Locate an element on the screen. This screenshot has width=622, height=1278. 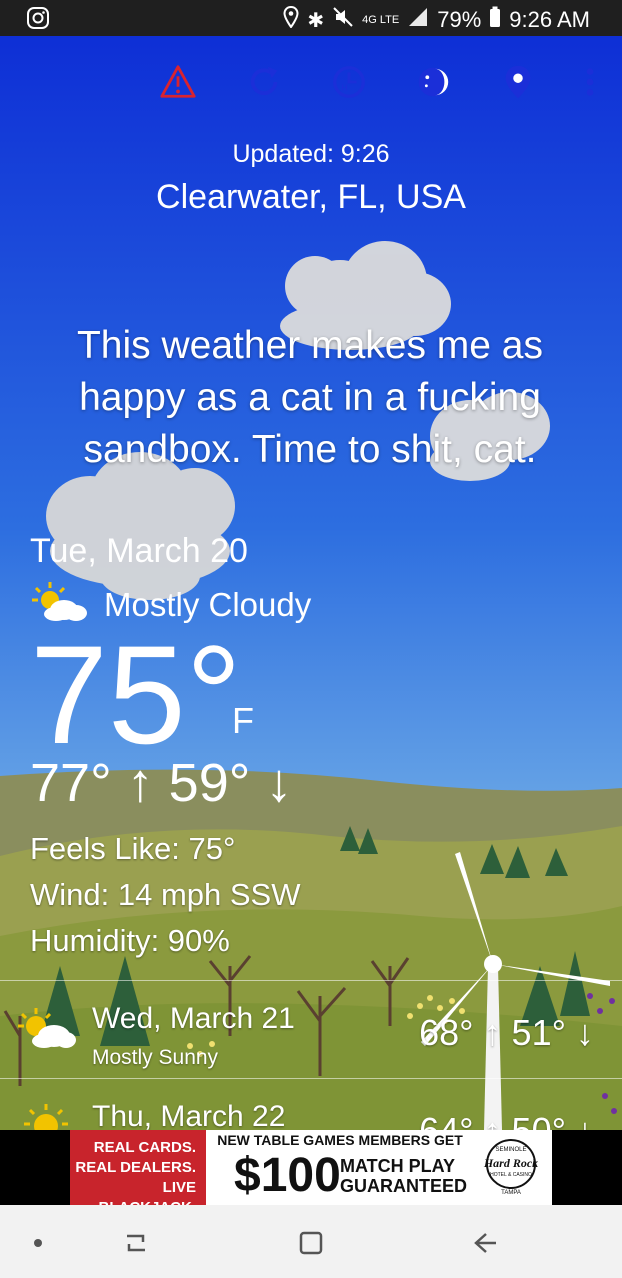
hard-rock-logo: SEMINOLE Hard Rock HOTEL & CASINO TAMPA is located at coordinates (511, 1167).